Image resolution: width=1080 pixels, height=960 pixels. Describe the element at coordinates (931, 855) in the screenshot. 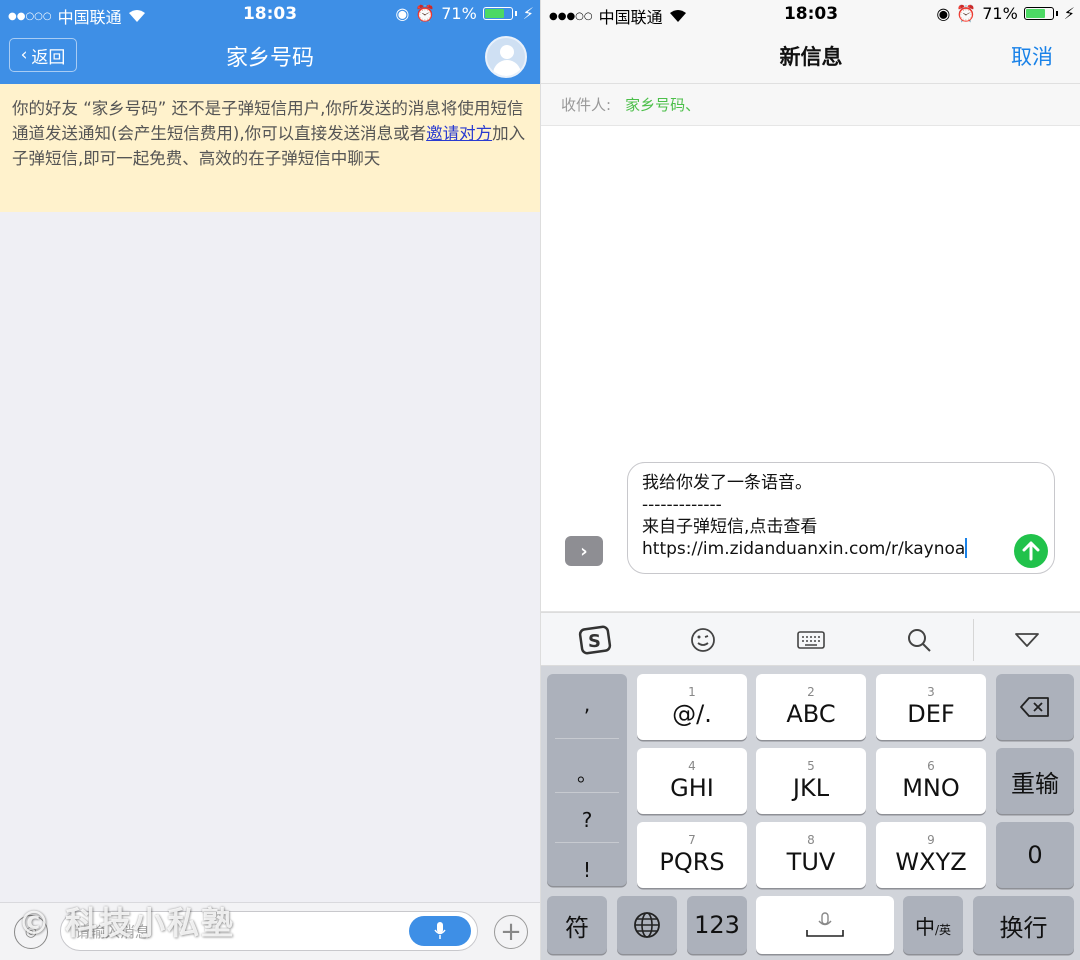

I see `key-9: 9 WXYZ` at that location.